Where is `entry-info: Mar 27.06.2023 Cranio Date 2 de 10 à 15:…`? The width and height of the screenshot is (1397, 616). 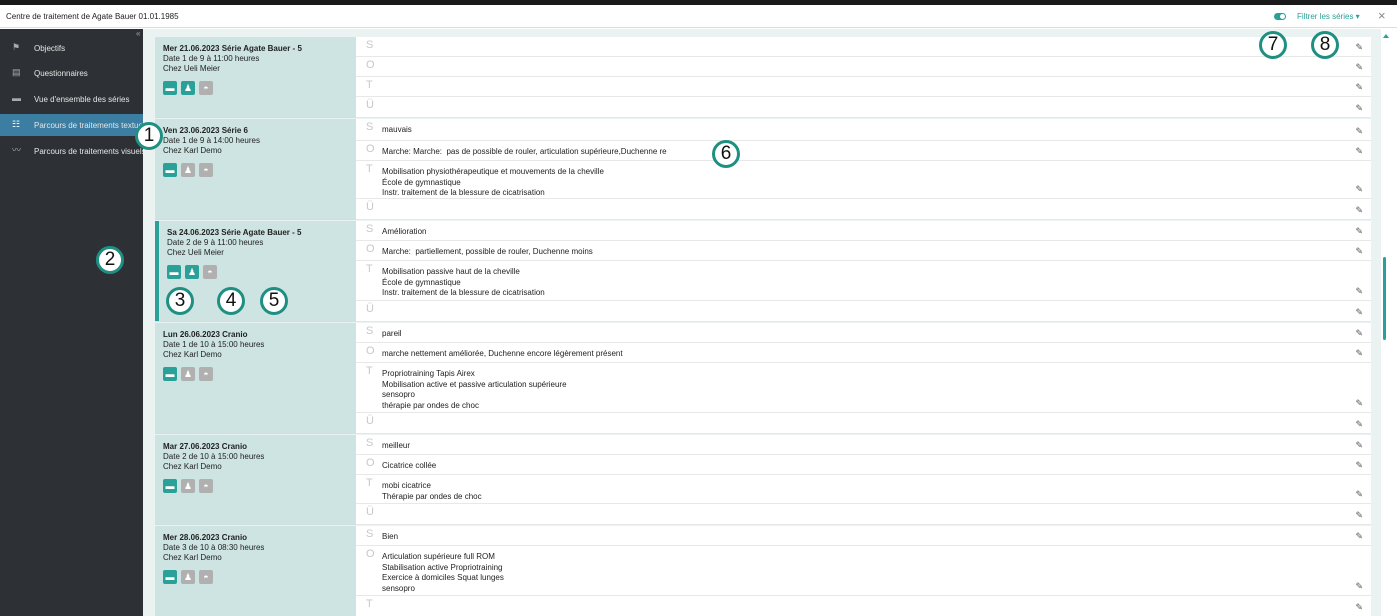
entry-info: Mar 27.06.2023 Cranio Date 2 de 10 à 15:… is located at coordinates (255, 479).